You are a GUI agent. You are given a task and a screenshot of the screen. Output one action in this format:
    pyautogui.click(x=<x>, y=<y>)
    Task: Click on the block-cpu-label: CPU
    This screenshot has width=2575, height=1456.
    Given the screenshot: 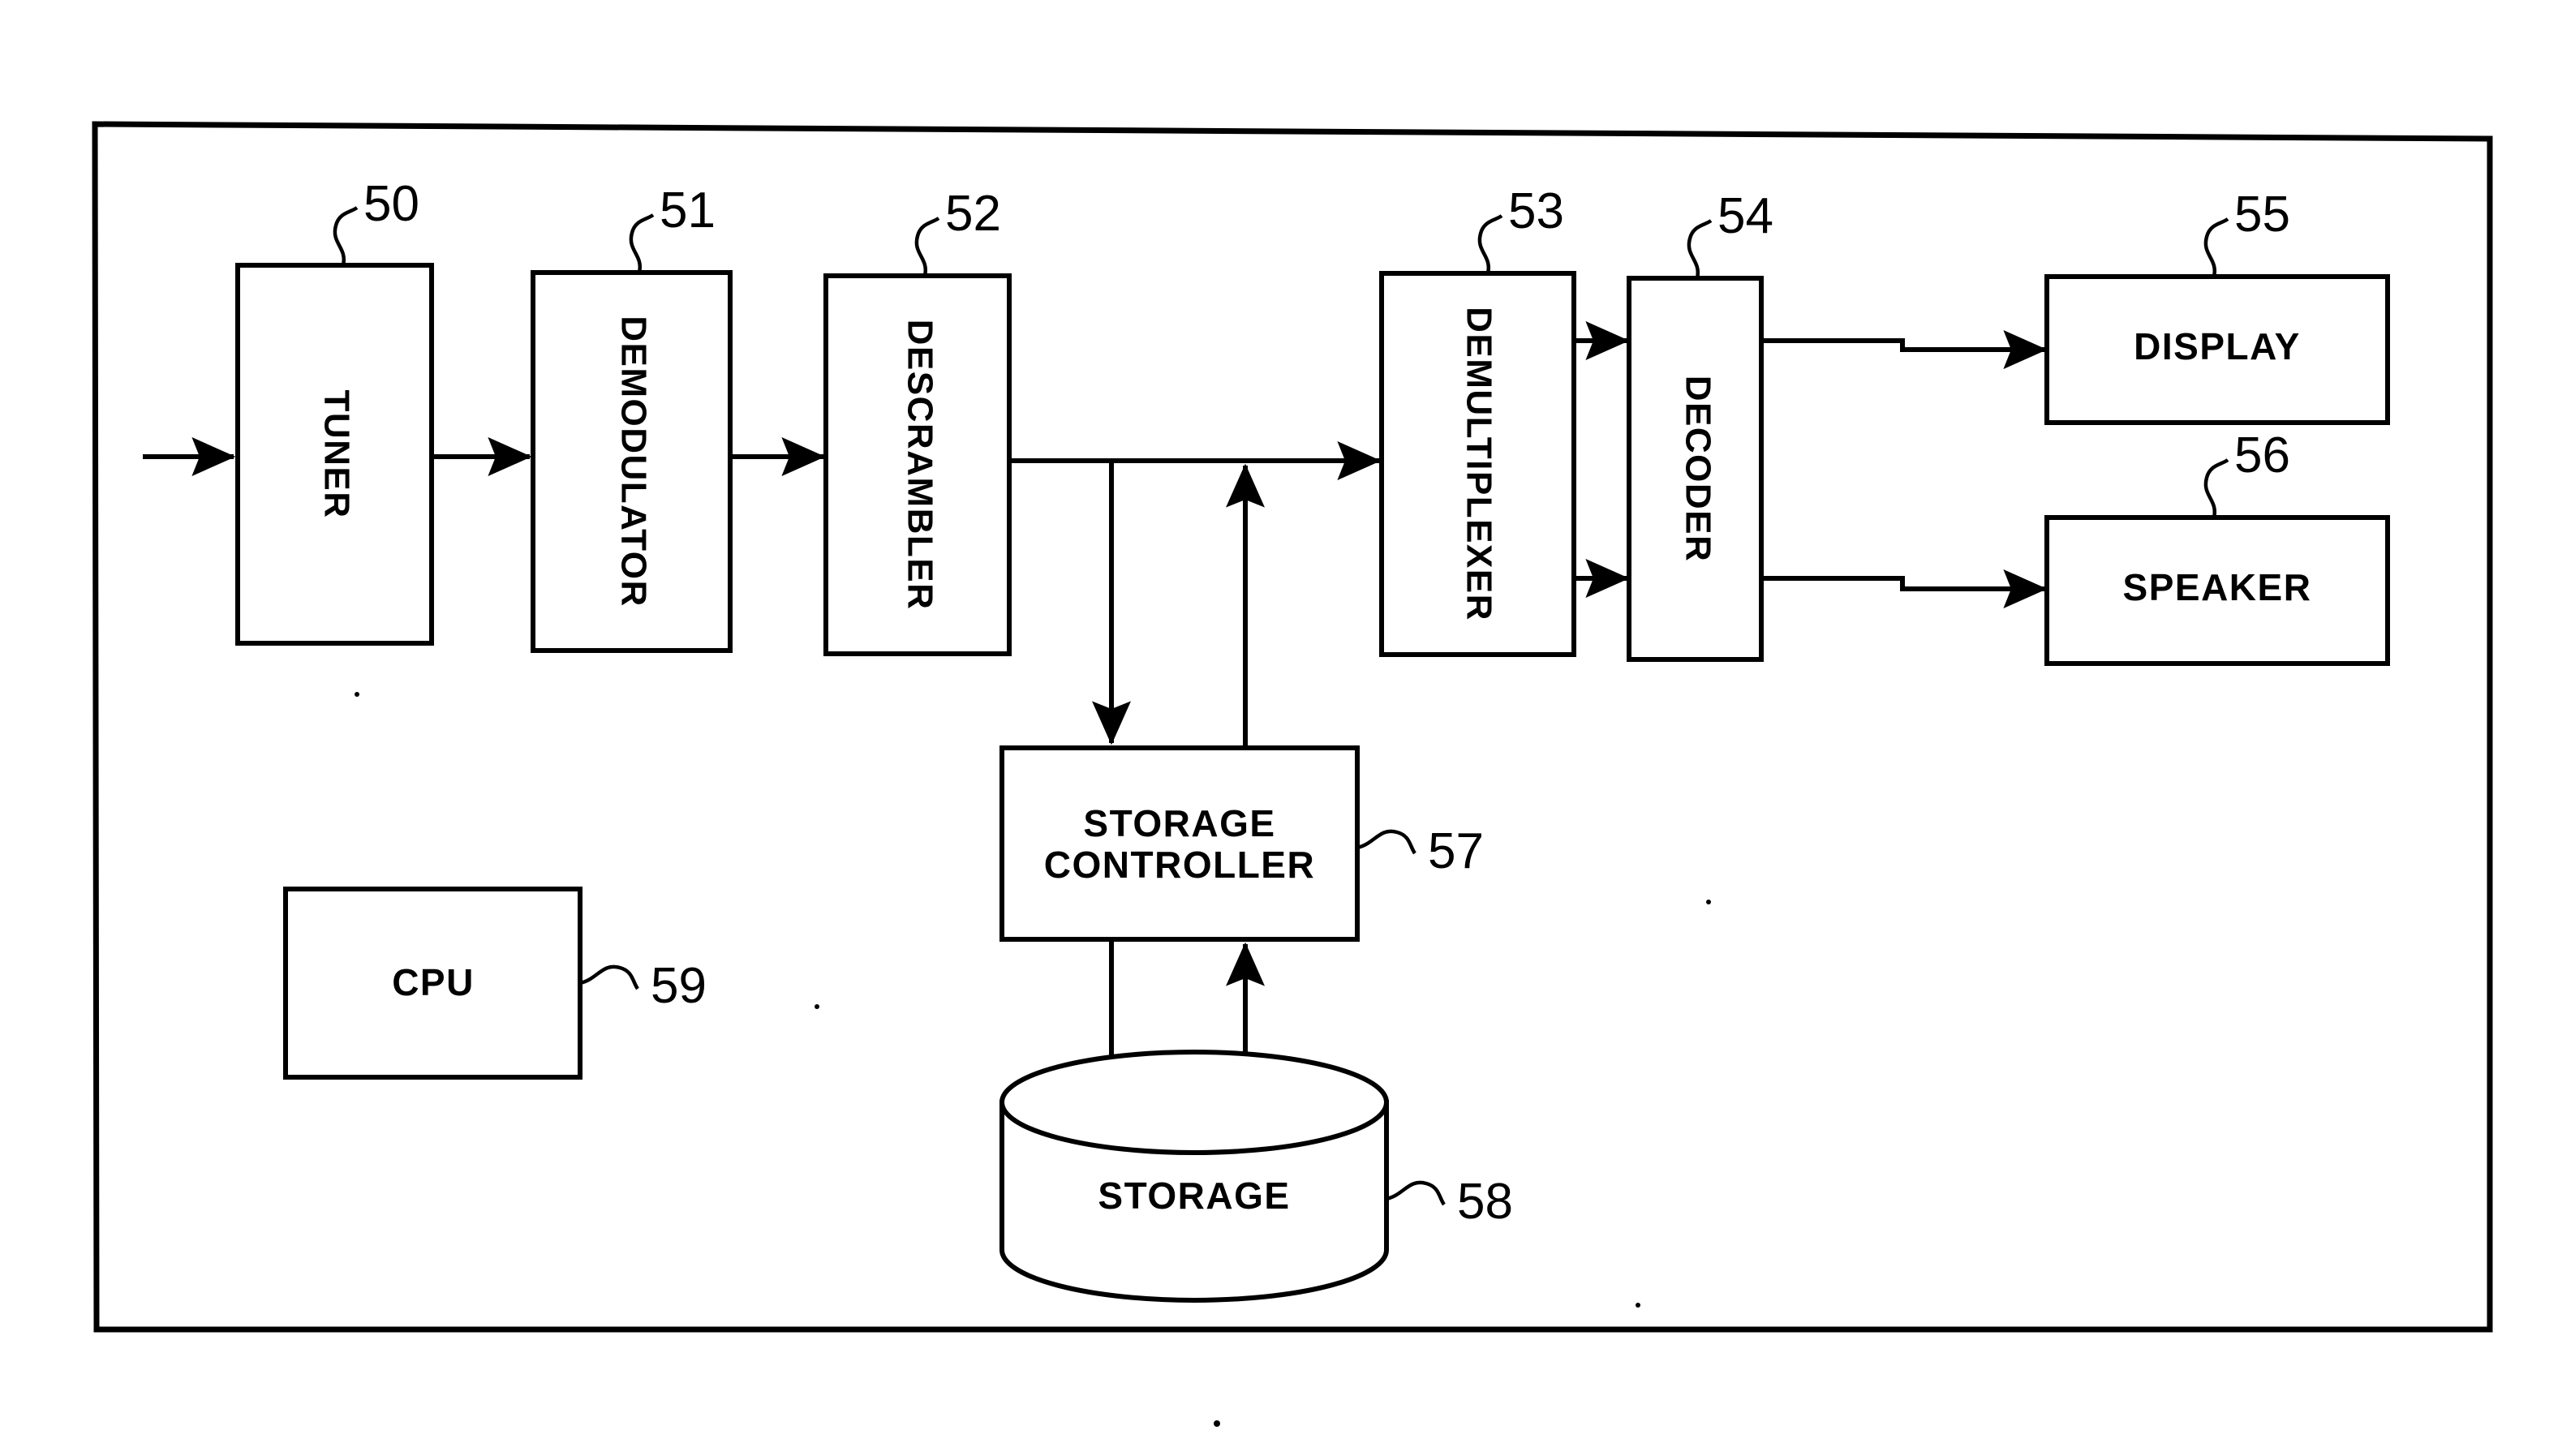 What is the action you would take?
    pyautogui.click(x=433, y=982)
    